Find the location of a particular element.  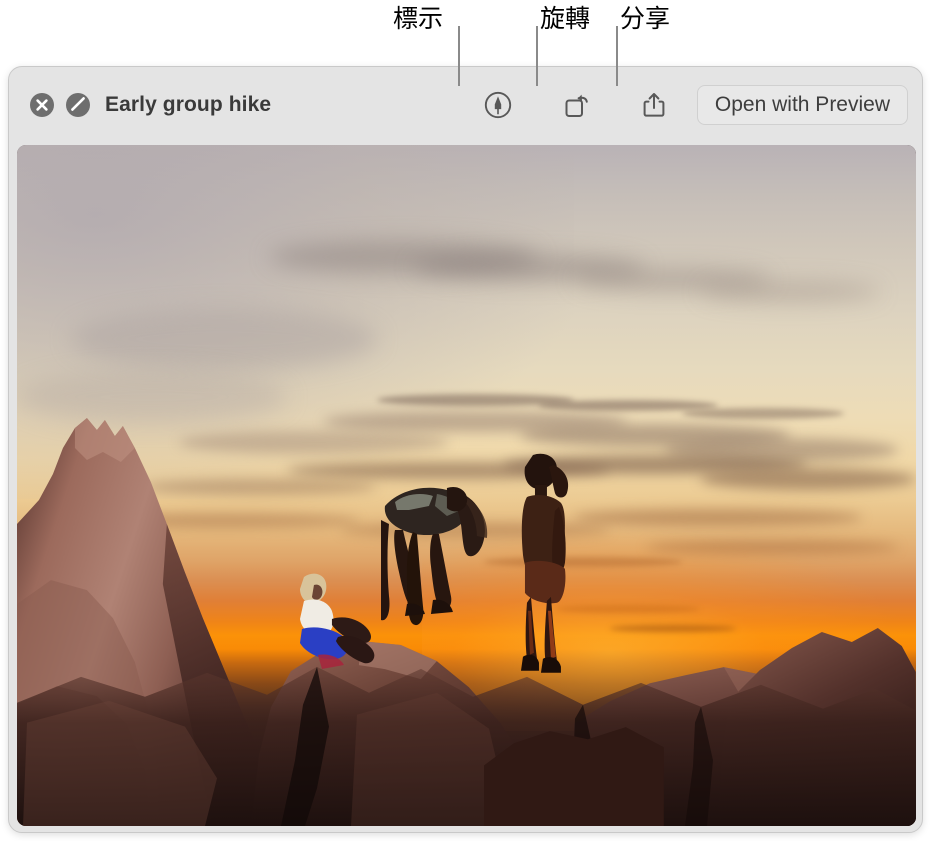

share-arrow-up-icon is located at coordinates (654, 105).